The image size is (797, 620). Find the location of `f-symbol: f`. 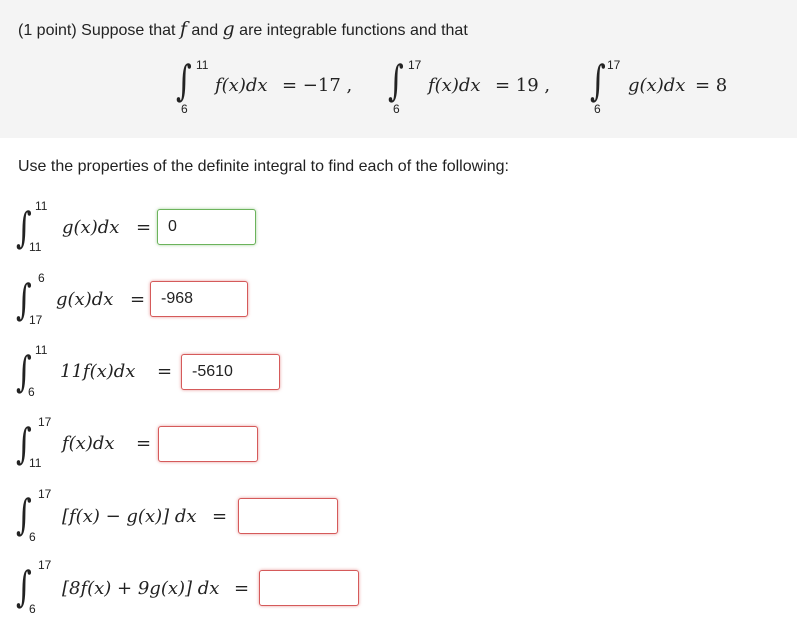

f-symbol: f is located at coordinates (183, 29).